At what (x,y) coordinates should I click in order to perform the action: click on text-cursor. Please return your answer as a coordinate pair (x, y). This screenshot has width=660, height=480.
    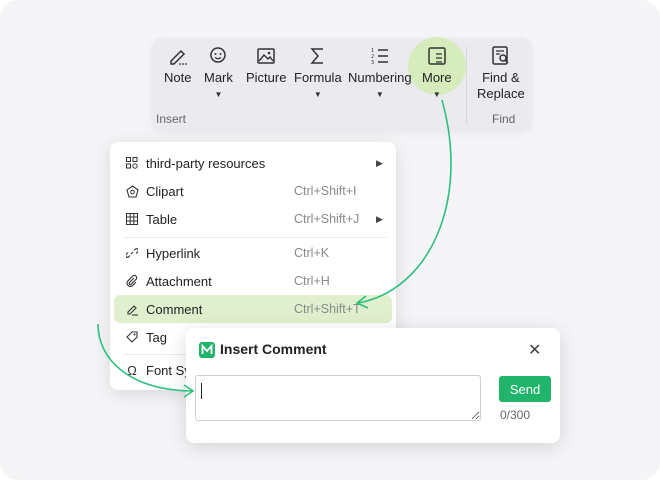
    Looking at the image, I should click on (201, 391).